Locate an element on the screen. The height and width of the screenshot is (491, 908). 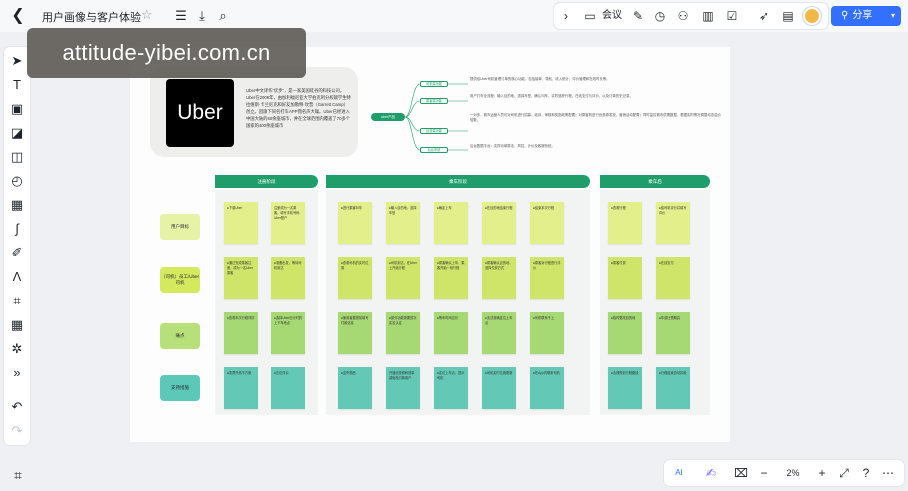
chevron-right-icon: › is located at coordinates (566, 16).